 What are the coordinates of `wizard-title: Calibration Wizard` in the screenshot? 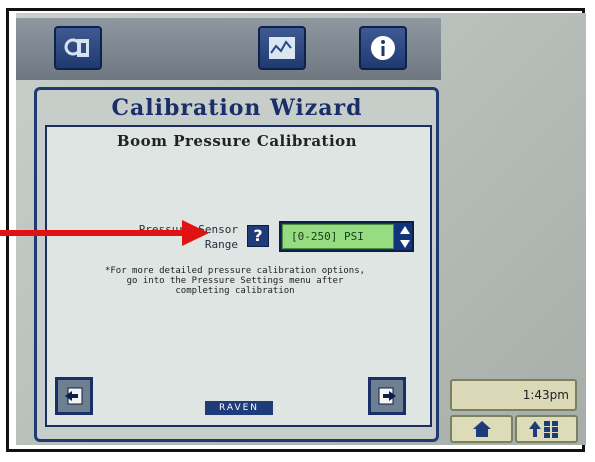 It's located at (237, 108).